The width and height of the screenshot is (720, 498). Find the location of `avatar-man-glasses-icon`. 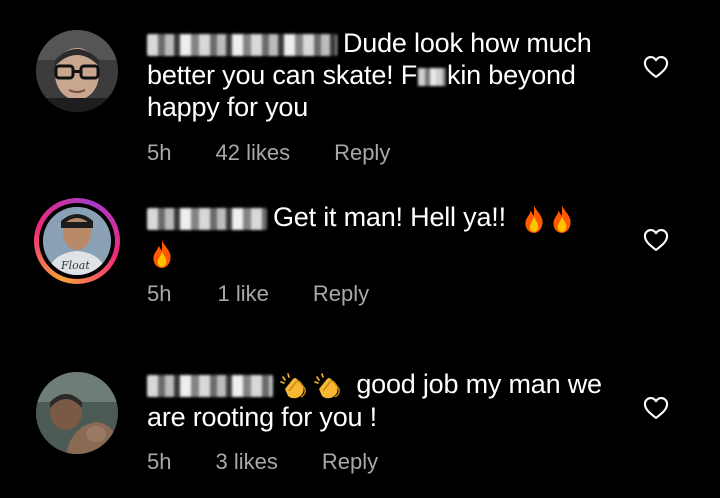

avatar-man-glasses-icon is located at coordinates (77, 71).